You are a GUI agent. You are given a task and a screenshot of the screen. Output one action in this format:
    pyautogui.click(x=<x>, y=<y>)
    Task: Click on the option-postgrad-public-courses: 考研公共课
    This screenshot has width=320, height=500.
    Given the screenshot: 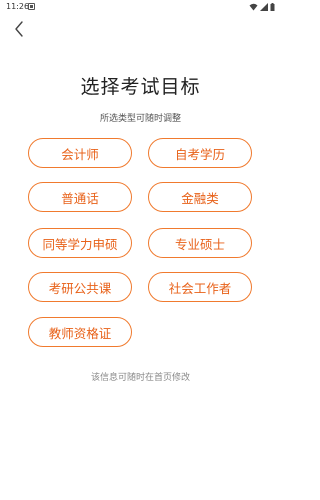 What is the action you would take?
    pyautogui.click(x=80, y=287)
    